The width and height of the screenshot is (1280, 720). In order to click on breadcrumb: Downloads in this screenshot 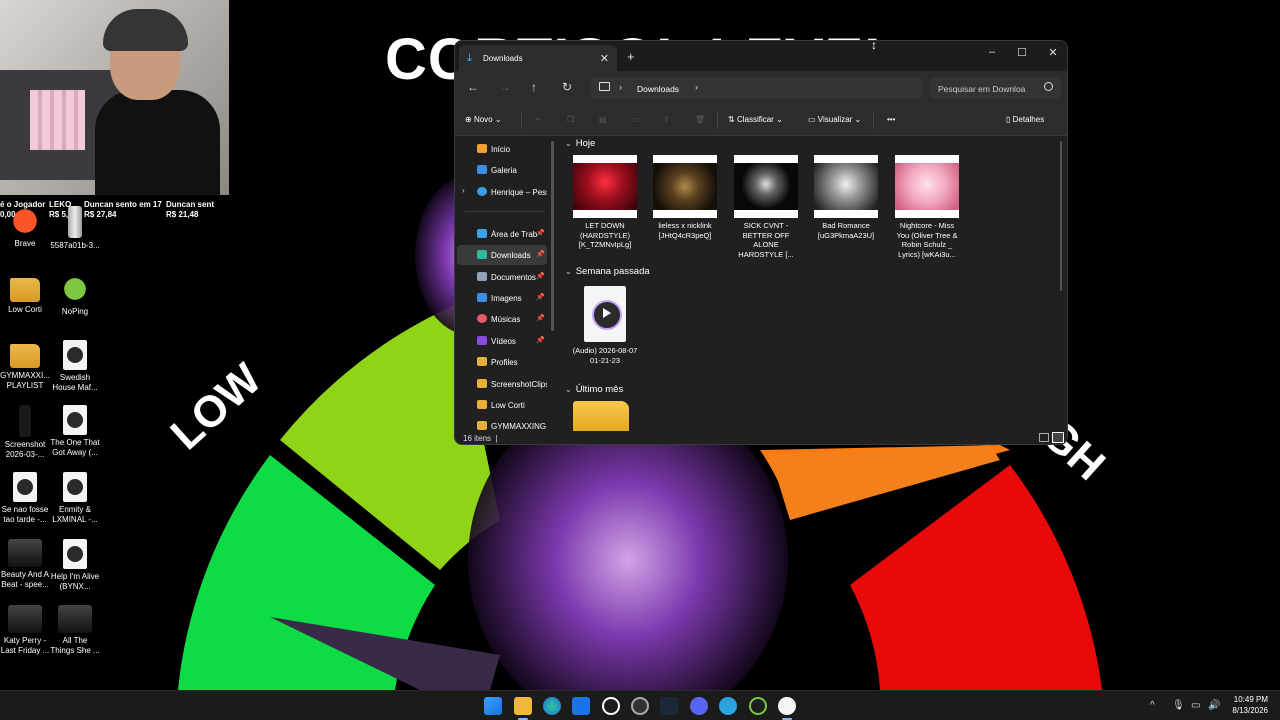, I will do `click(658, 89)`.